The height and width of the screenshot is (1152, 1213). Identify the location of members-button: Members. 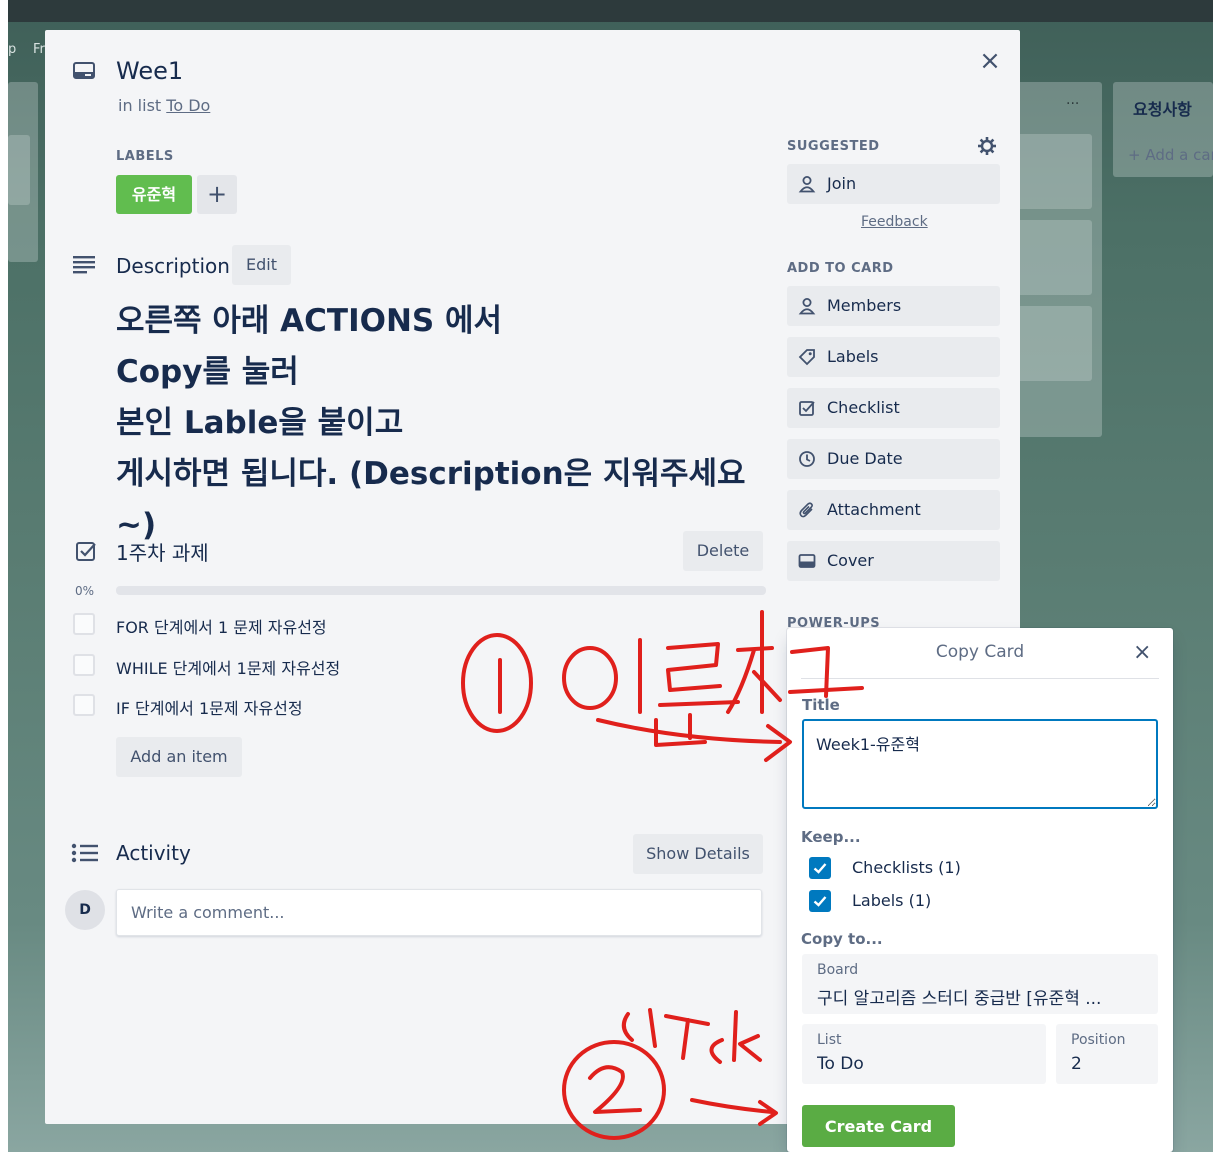
(893, 306).